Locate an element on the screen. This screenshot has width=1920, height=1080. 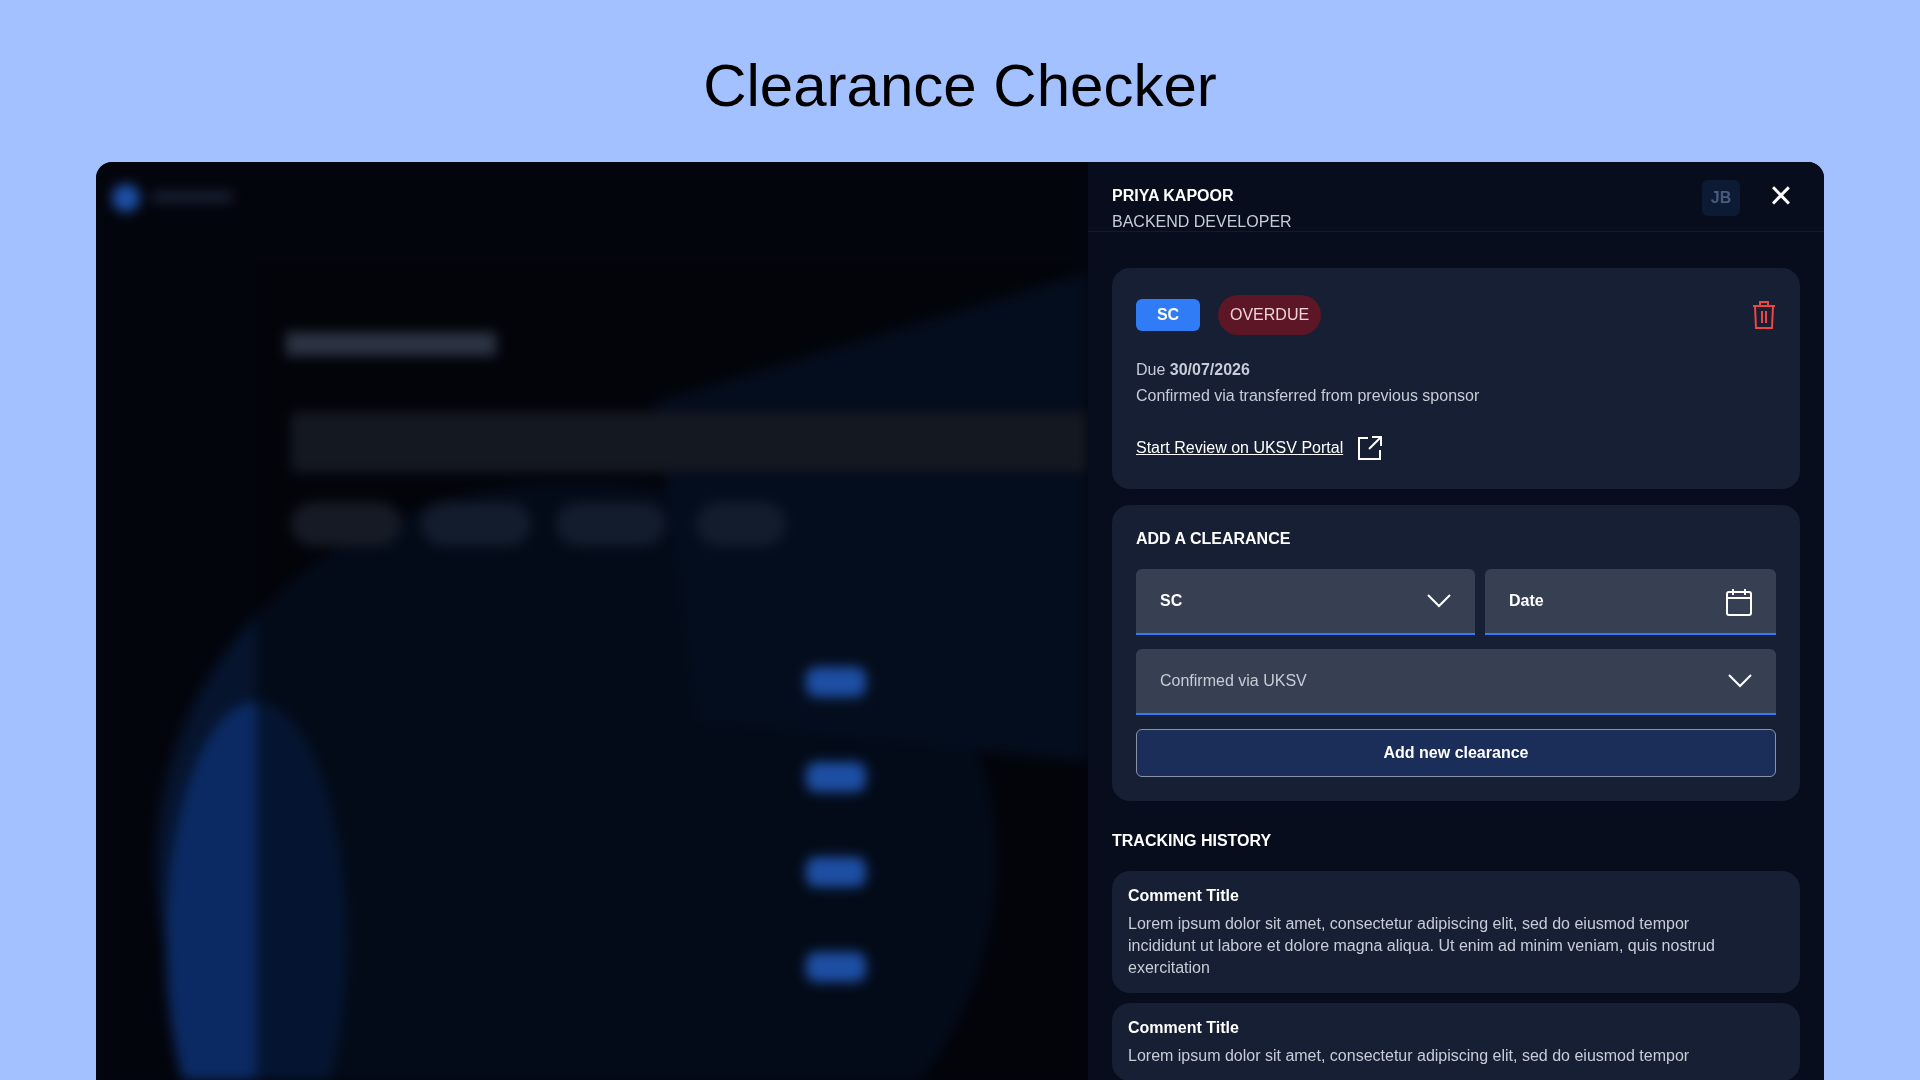
comment-body: Lorem ipsum dolor sit amet, consectetur adipiscing elit, sed do eiusmod tempor incididunt ut labore et dolore magna aliqua. Ut enim ad minim veniam, quis nostrud exercitation is located at coordinates (1422, 946).